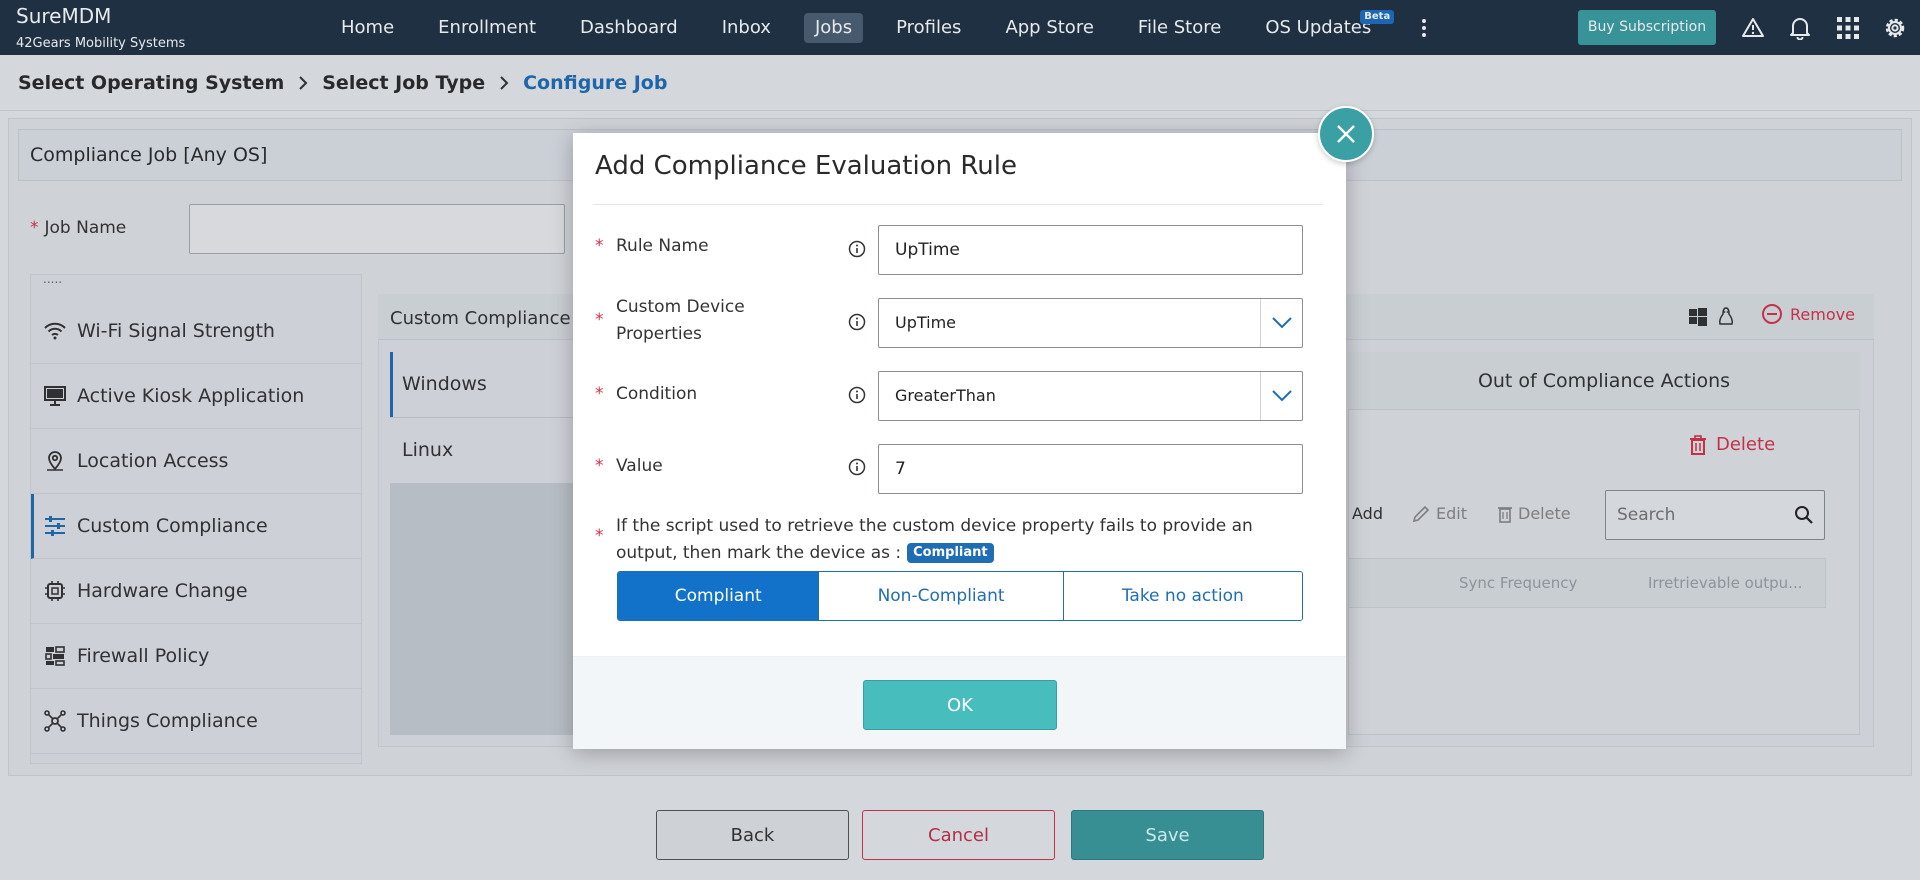 This screenshot has height=880, width=1920. I want to click on dialog-title: Add Compliance Evaluation Rule, so click(806, 166).